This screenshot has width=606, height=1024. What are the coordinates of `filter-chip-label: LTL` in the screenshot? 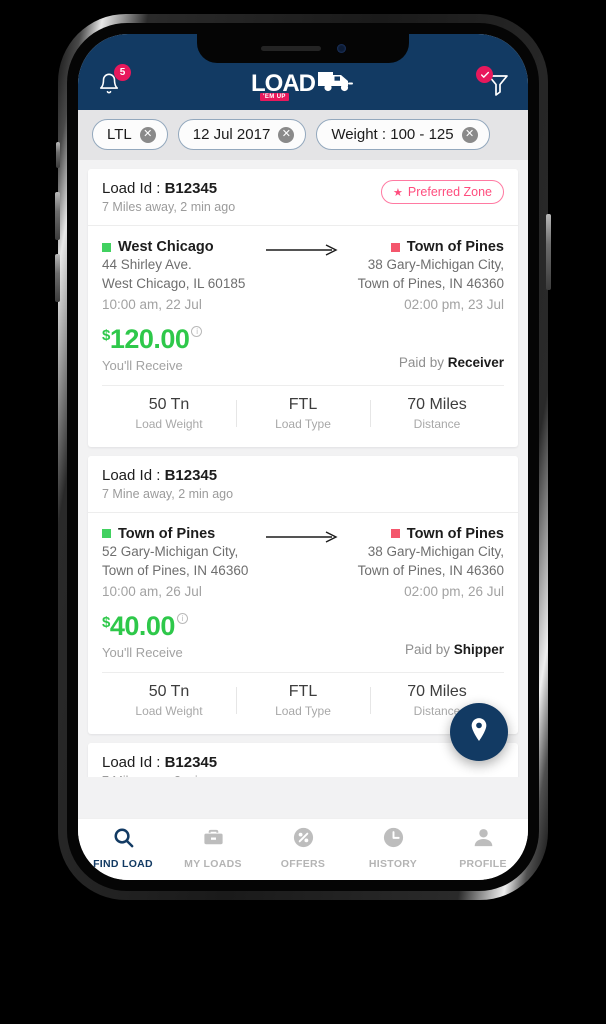 It's located at (119, 134).